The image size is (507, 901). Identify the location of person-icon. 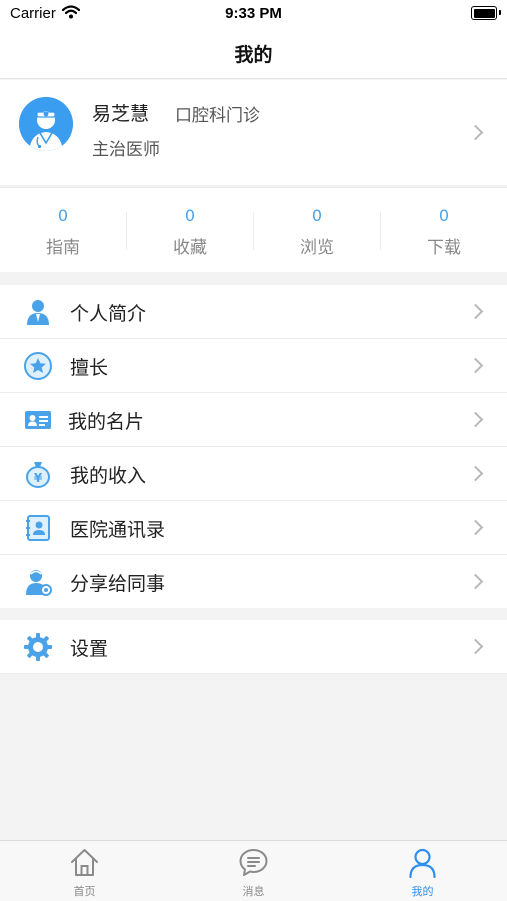
(38, 312).